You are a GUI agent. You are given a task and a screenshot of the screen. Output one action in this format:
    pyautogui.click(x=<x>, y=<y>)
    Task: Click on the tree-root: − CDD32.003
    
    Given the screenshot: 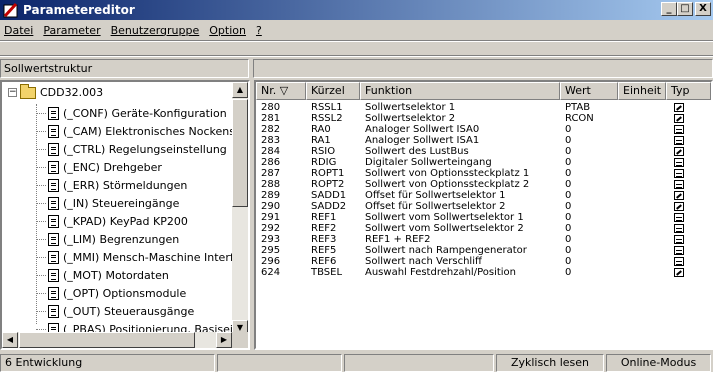 What is the action you would take?
    pyautogui.click(x=55, y=91)
    